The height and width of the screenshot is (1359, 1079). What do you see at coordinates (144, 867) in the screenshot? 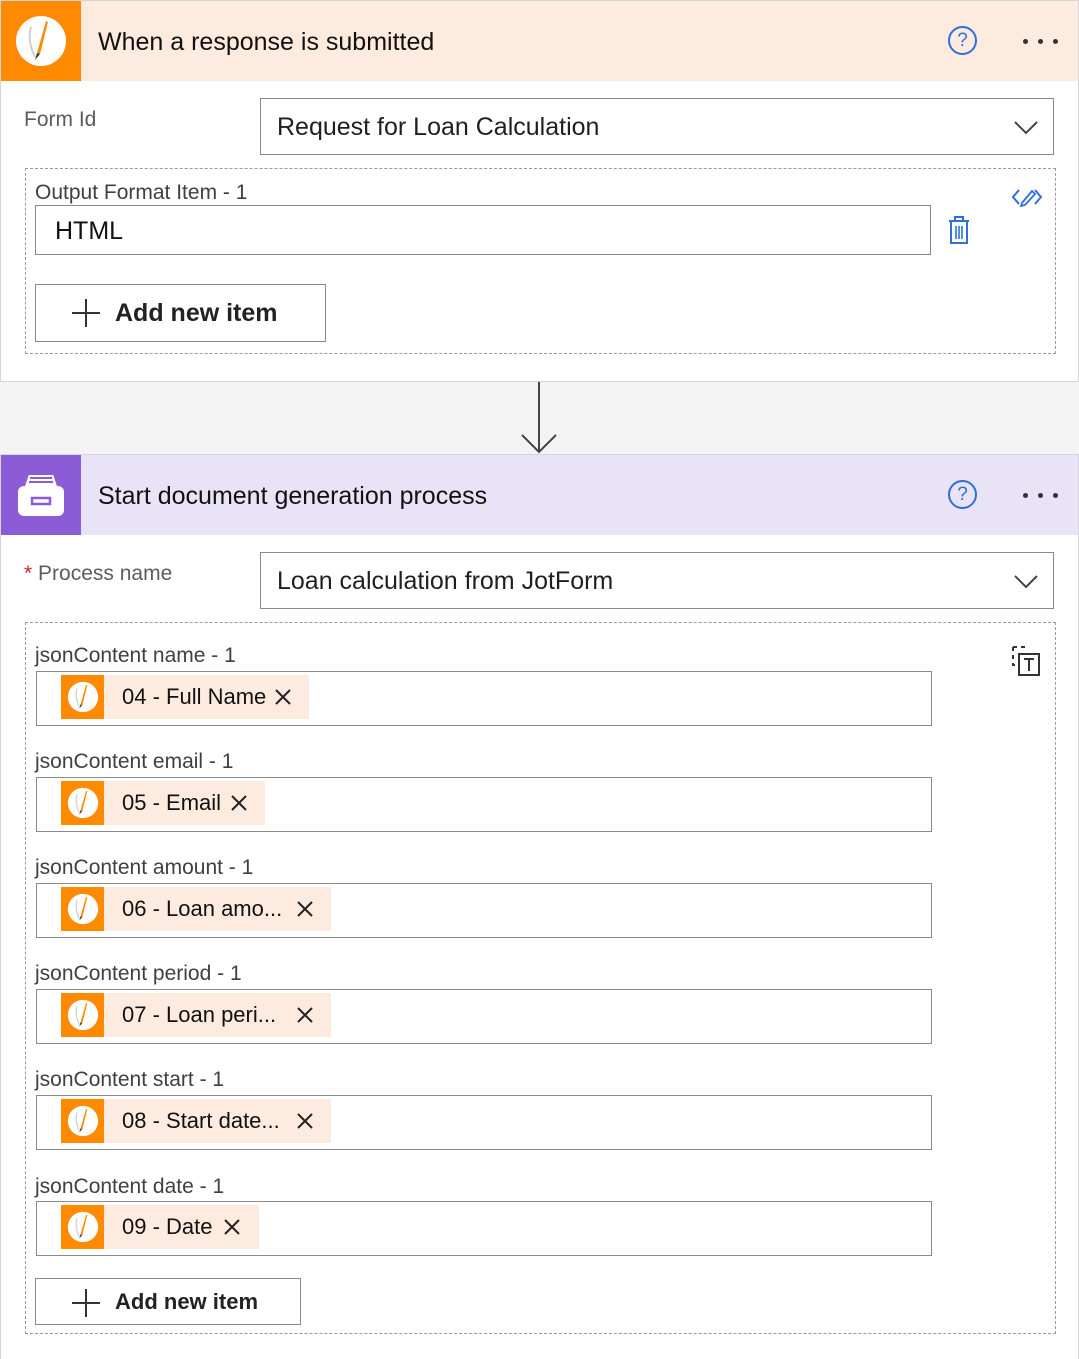
I see `json-content-amount-label: jsonContent amount - 1` at bounding box center [144, 867].